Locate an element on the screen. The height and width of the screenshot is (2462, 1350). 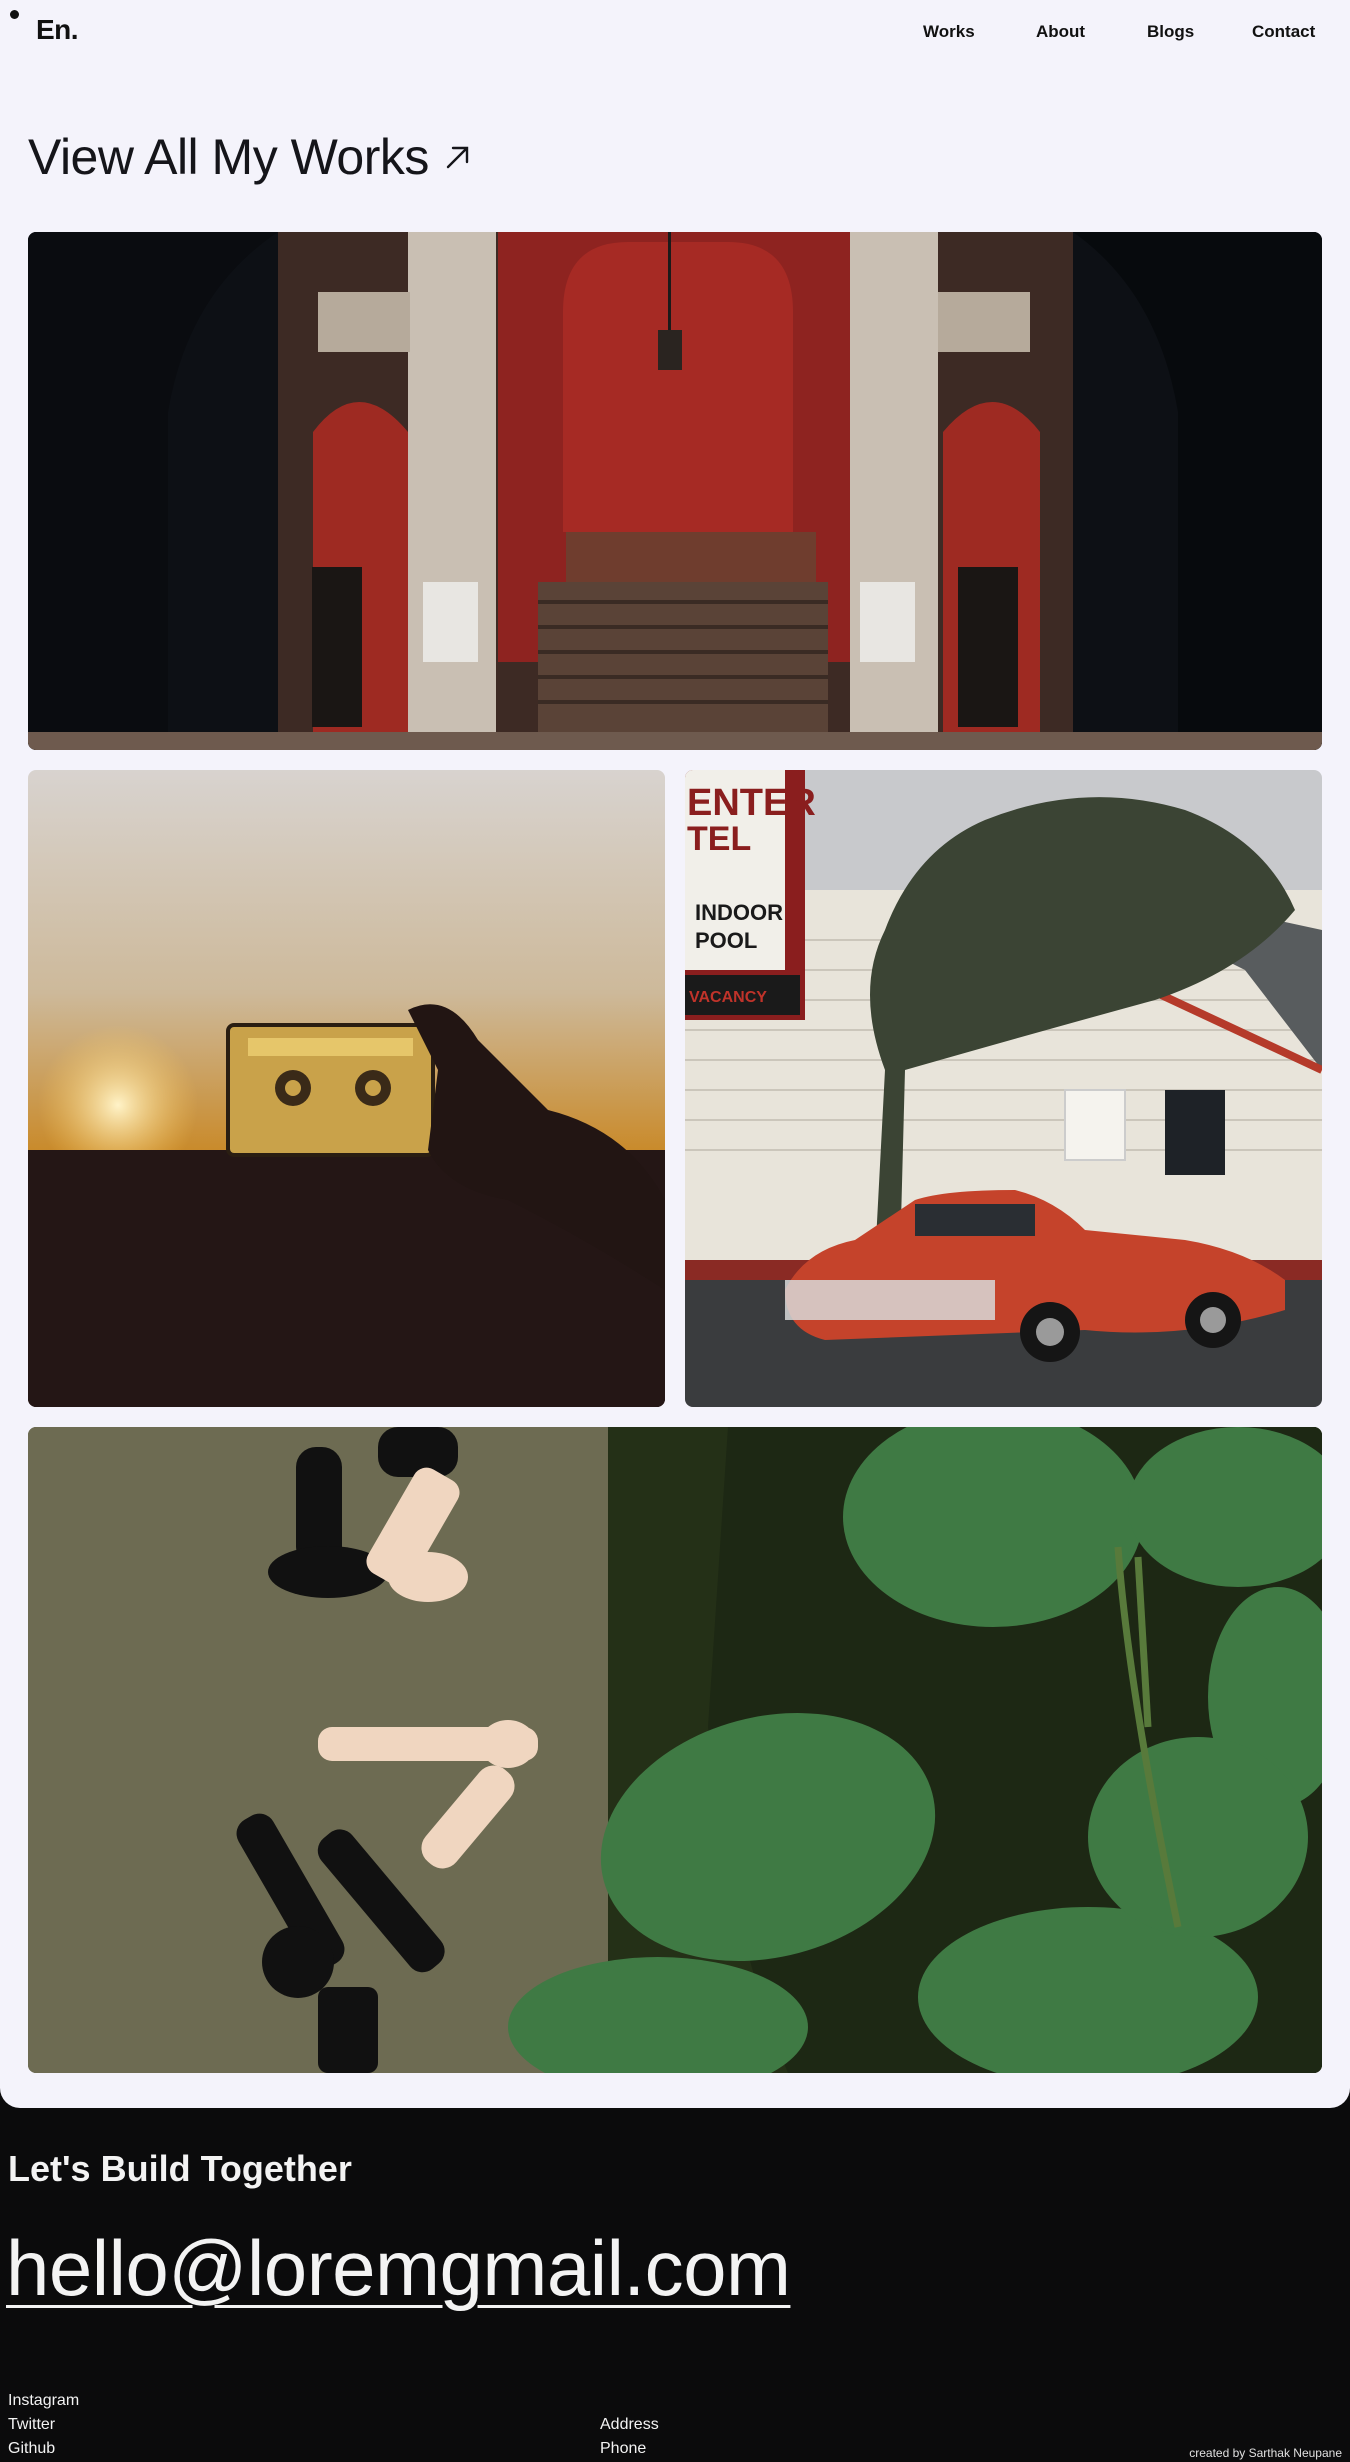
top-navigation: En. Works About Blogs Contact is located at coordinates (675, 32).